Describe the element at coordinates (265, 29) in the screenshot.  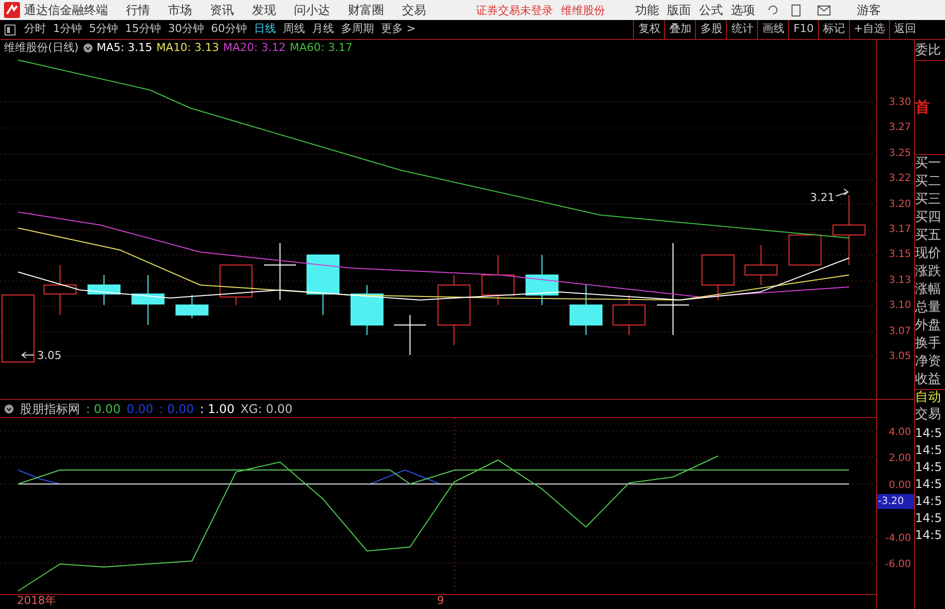
I see `period-tab: 日线` at that location.